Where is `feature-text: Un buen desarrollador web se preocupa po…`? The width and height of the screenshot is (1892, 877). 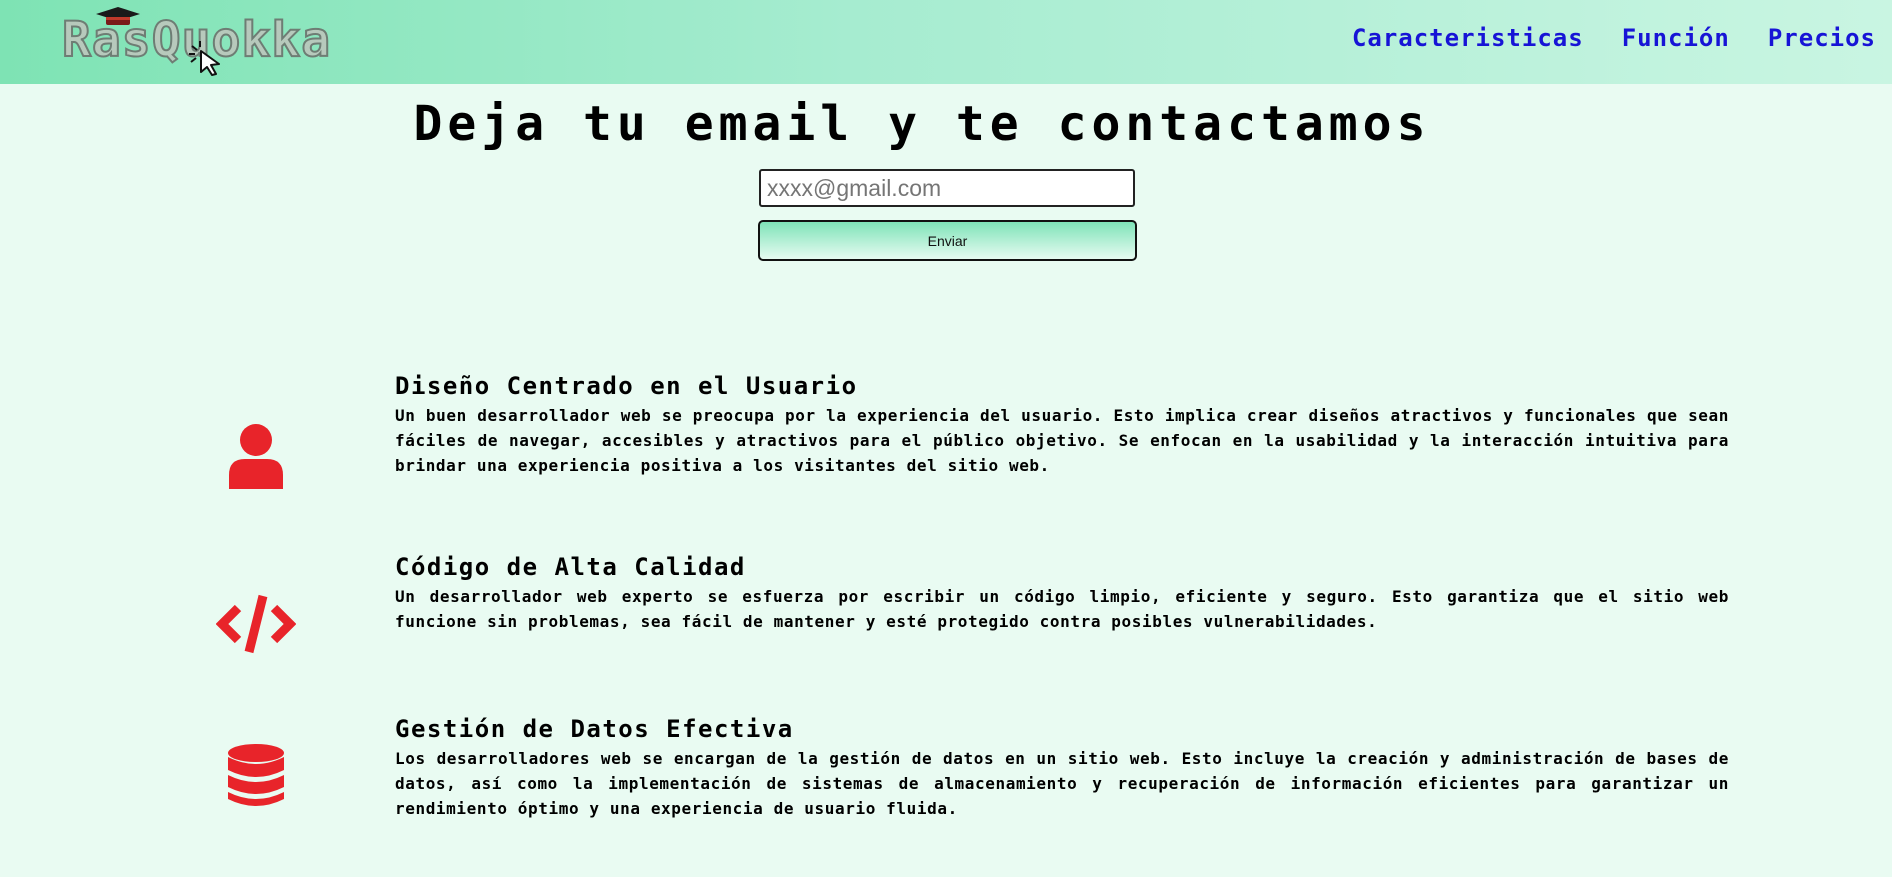
feature-text: Un buen desarrollador web se preocupa po… is located at coordinates (1062, 440).